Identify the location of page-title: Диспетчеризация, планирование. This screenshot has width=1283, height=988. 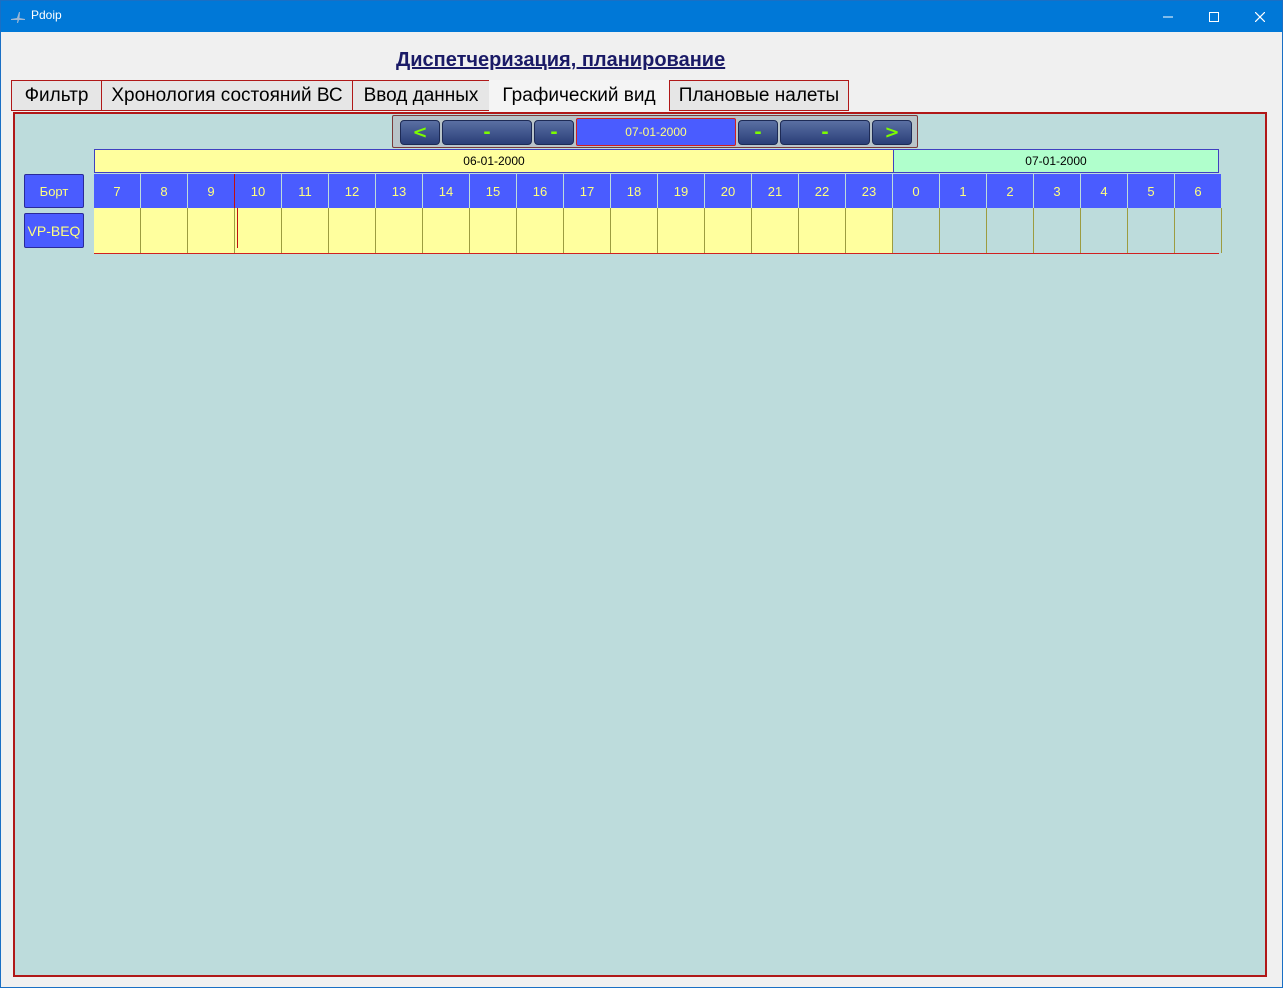
(560, 60).